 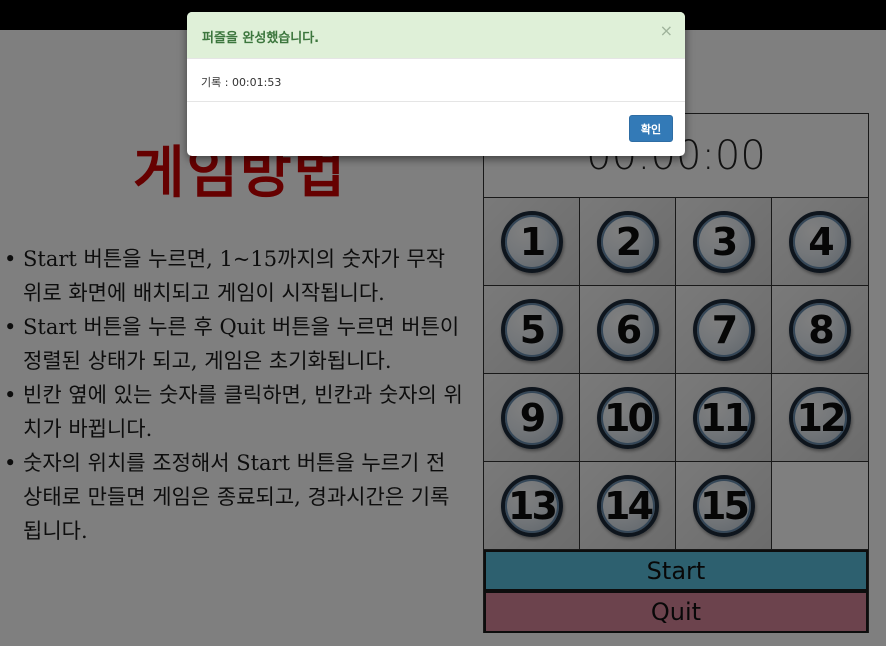 What do you see at coordinates (651, 128) in the screenshot?
I see `confirm-button: 확인` at bounding box center [651, 128].